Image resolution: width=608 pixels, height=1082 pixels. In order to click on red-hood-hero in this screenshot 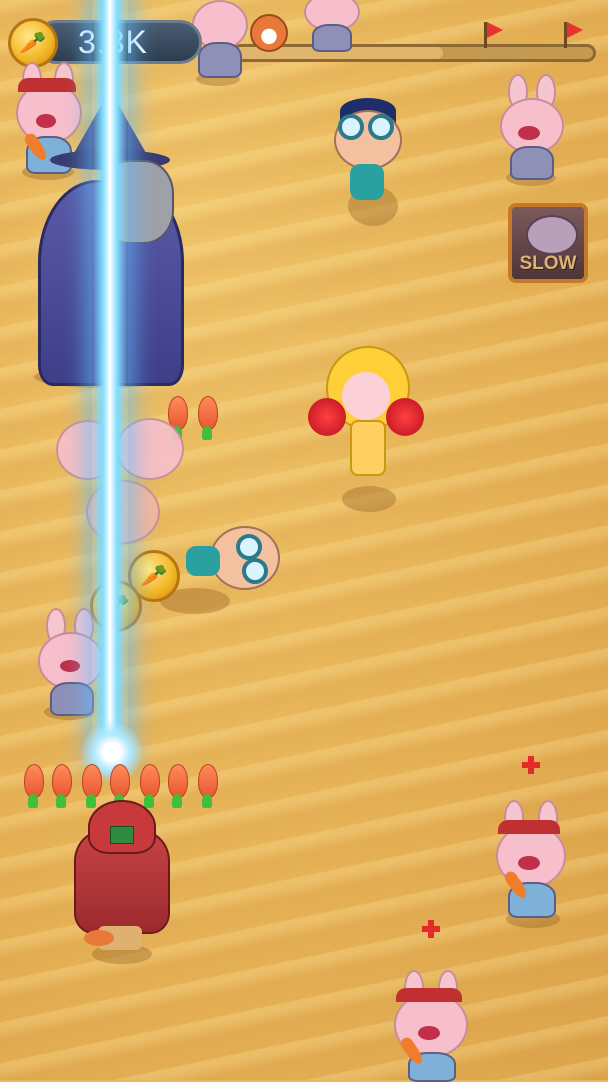, I will do `click(122, 875)`.